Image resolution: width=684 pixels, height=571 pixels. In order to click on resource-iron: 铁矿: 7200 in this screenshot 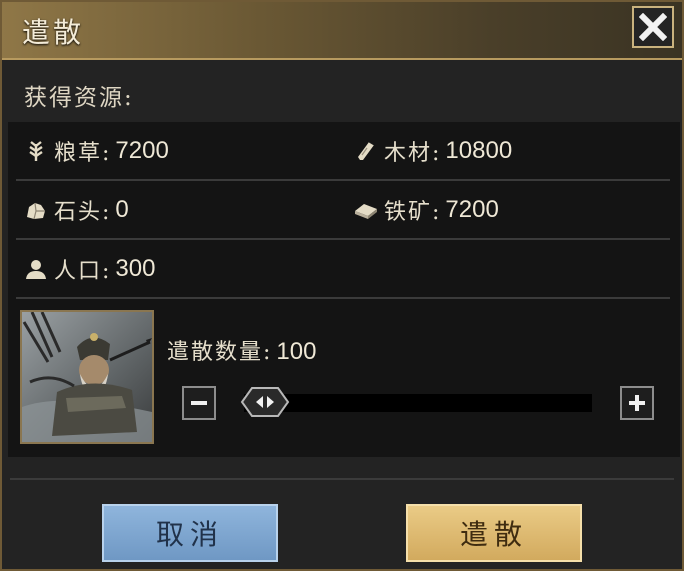, I will do `click(426, 209)`.